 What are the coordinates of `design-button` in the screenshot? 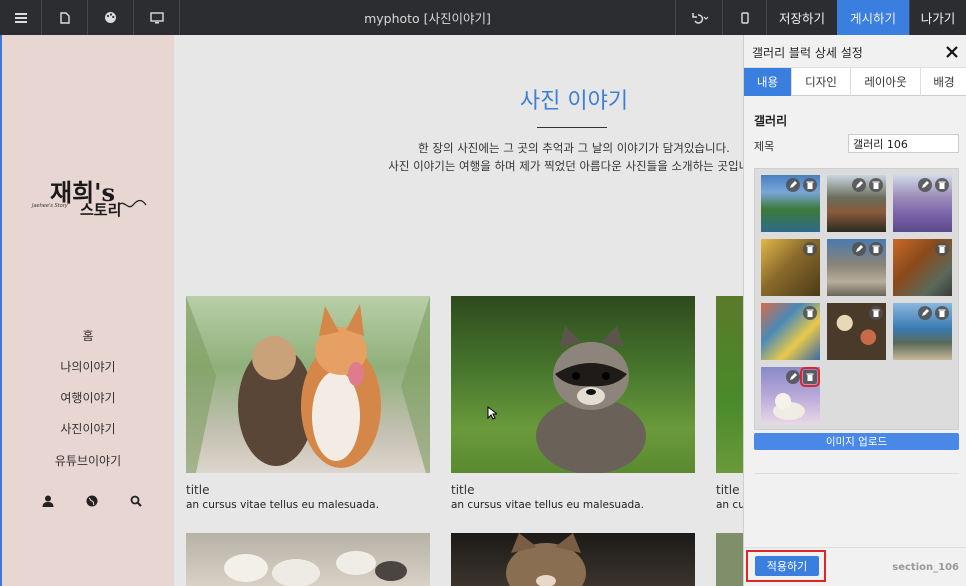 It's located at (111, 17).